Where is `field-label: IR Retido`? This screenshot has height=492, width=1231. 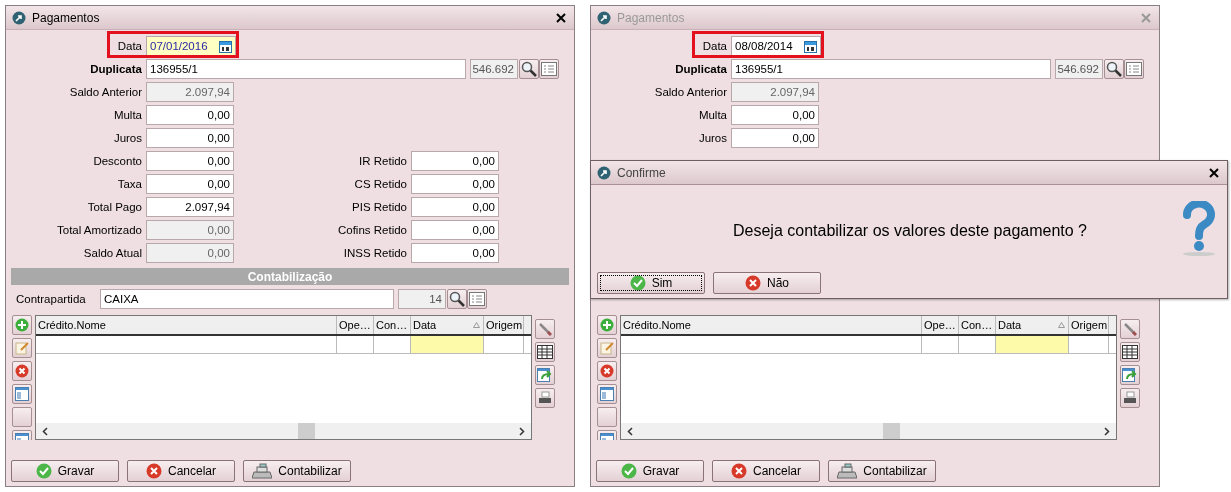
field-label: IR Retido is located at coordinates (383, 161).